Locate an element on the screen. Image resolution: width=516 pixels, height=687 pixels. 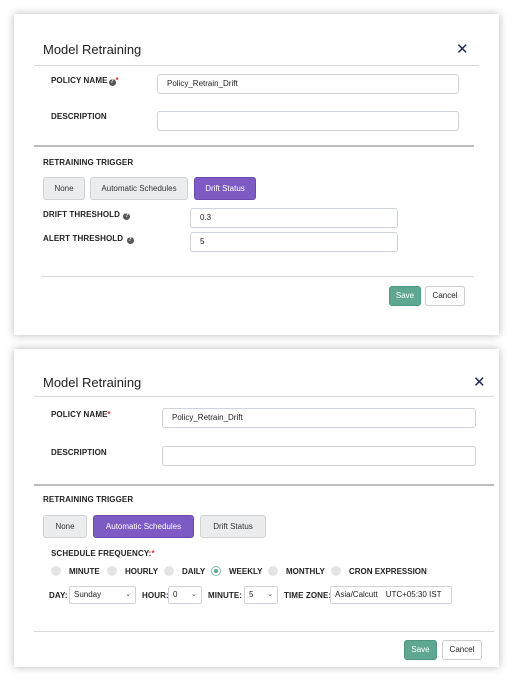
day-select: Sunday ⌄ is located at coordinates (102, 595).